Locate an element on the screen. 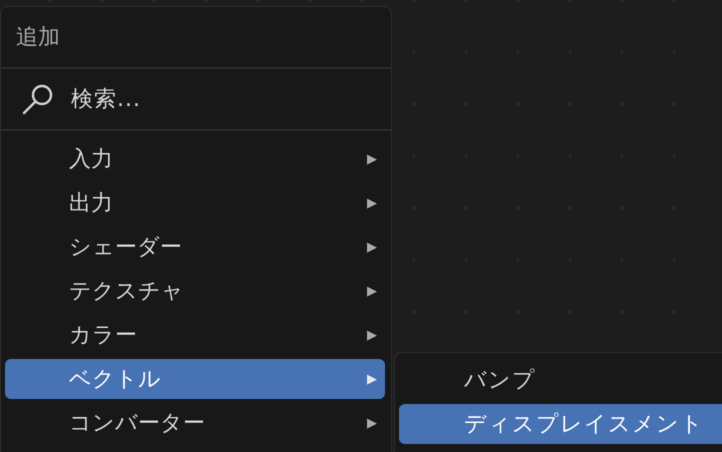 The width and height of the screenshot is (722, 452). search-icon is located at coordinates (38, 99).